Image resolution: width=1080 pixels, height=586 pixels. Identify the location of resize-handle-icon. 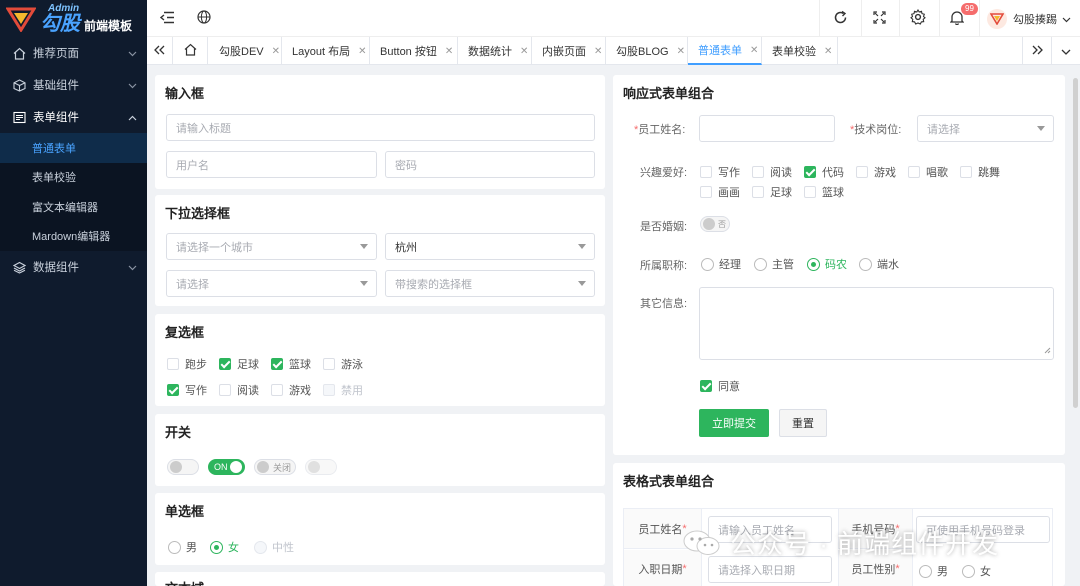
(1047, 351).